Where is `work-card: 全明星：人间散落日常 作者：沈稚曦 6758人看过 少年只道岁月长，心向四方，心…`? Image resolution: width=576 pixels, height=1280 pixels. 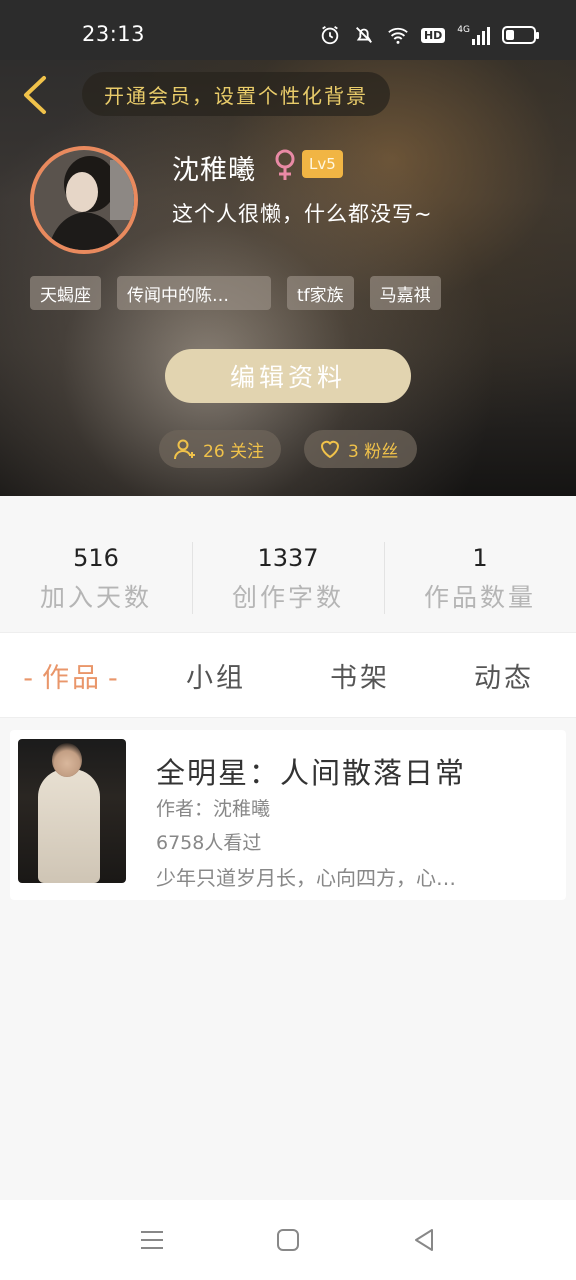 work-card: 全明星：人间散落日常 作者：沈稚曦 6758人看过 少年只道岁月长，心向四方，心… is located at coordinates (288, 815).